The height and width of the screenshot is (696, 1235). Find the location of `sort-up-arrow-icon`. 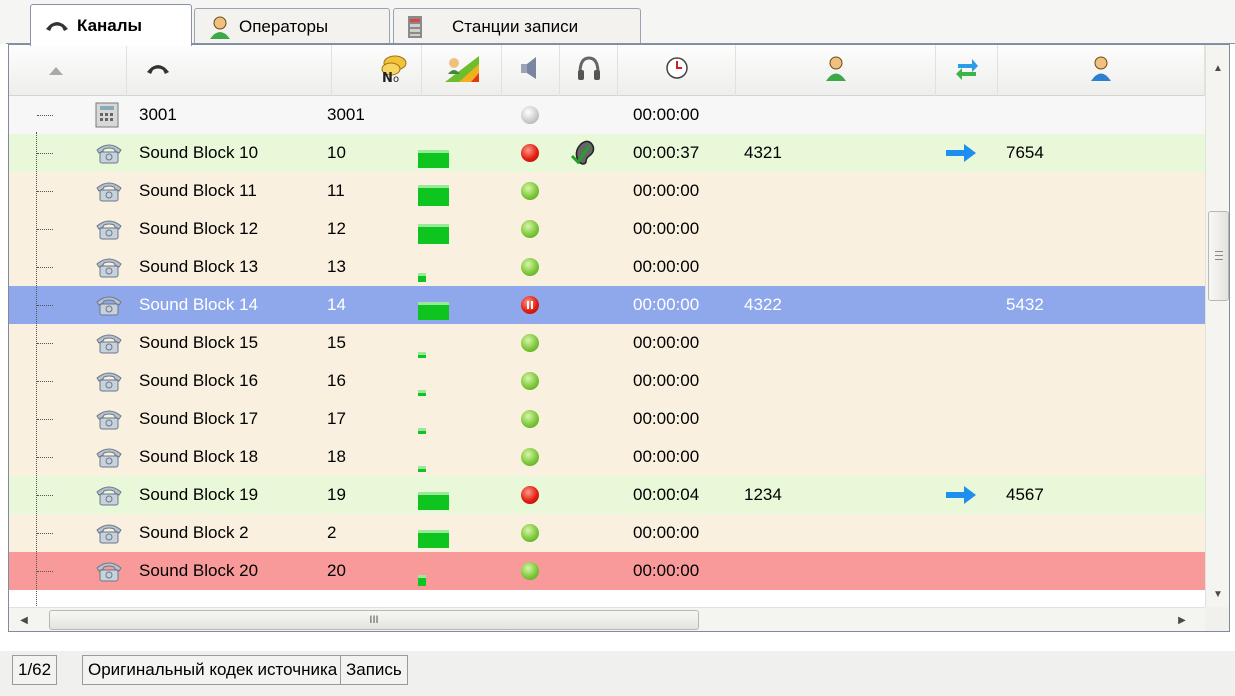

sort-up-arrow-icon is located at coordinates (68, 70).